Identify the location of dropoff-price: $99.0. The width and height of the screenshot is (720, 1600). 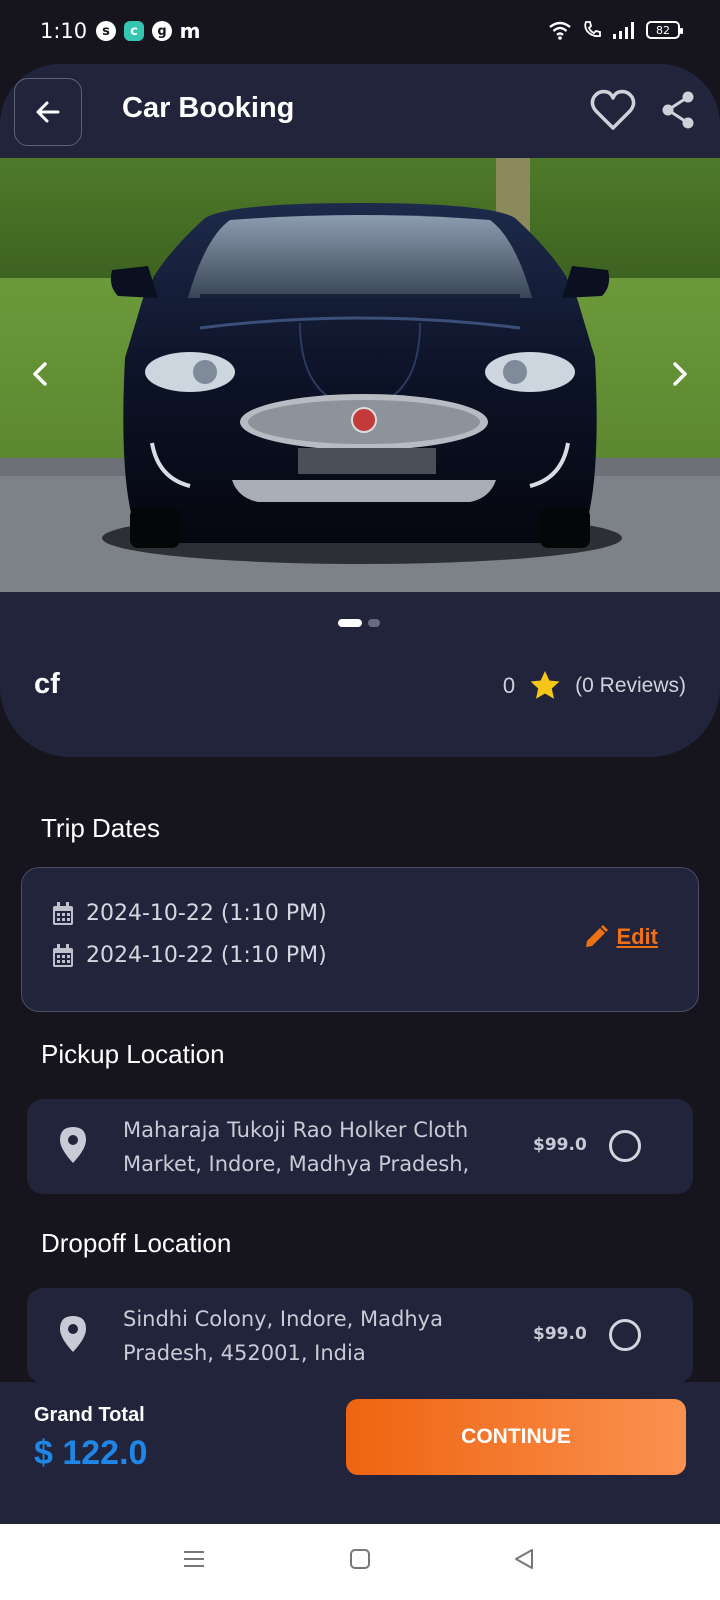
(560, 1334).